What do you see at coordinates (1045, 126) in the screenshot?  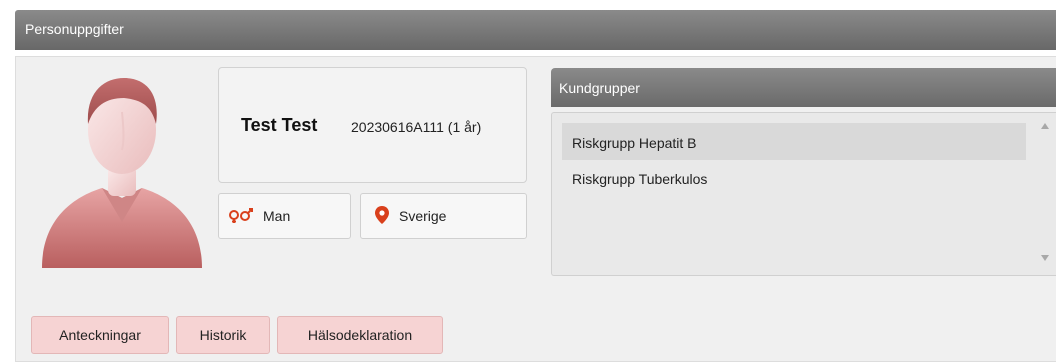 I see `scroll-up-arrow-icon` at bounding box center [1045, 126].